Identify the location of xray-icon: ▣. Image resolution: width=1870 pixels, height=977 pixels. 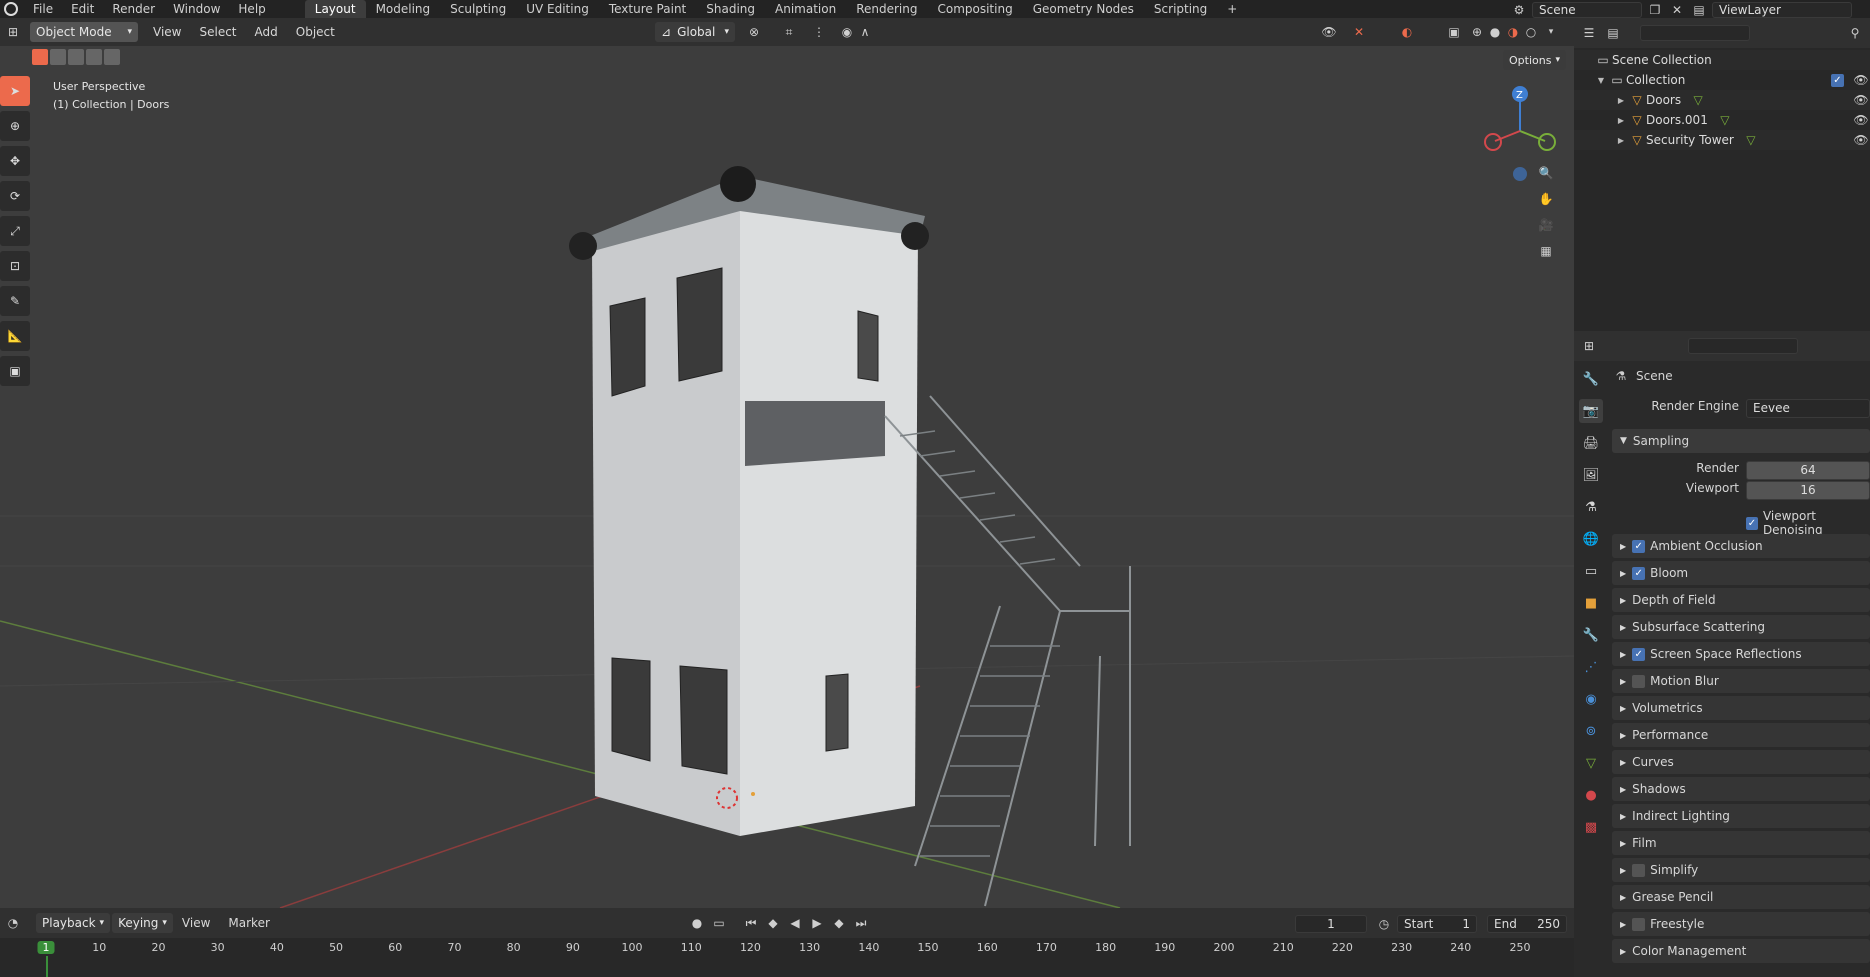
(1454, 32).